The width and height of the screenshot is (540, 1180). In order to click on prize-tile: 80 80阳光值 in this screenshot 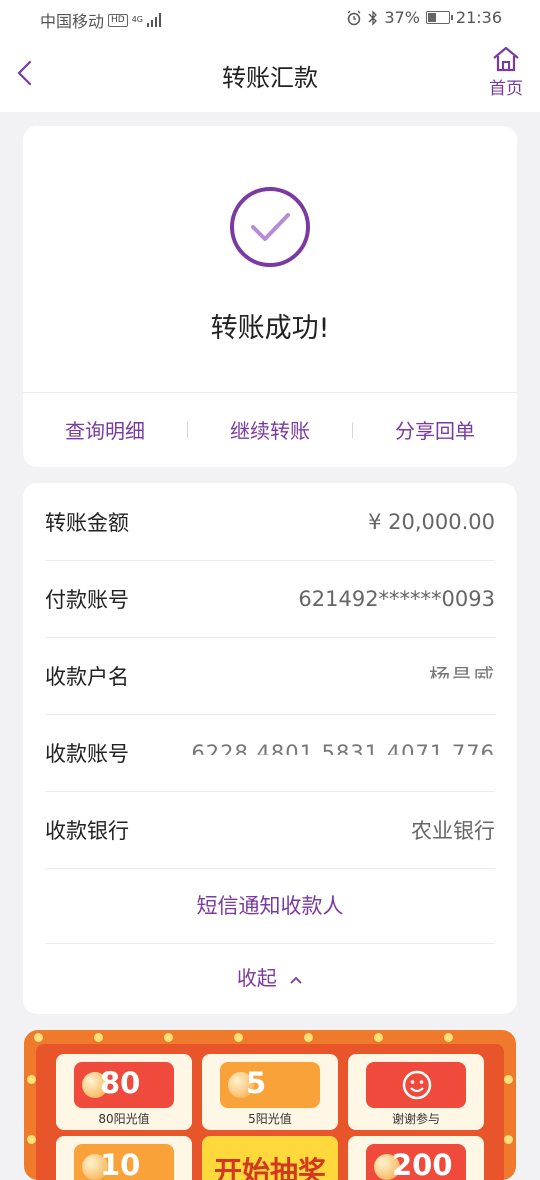, I will do `click(124, 1092)`.